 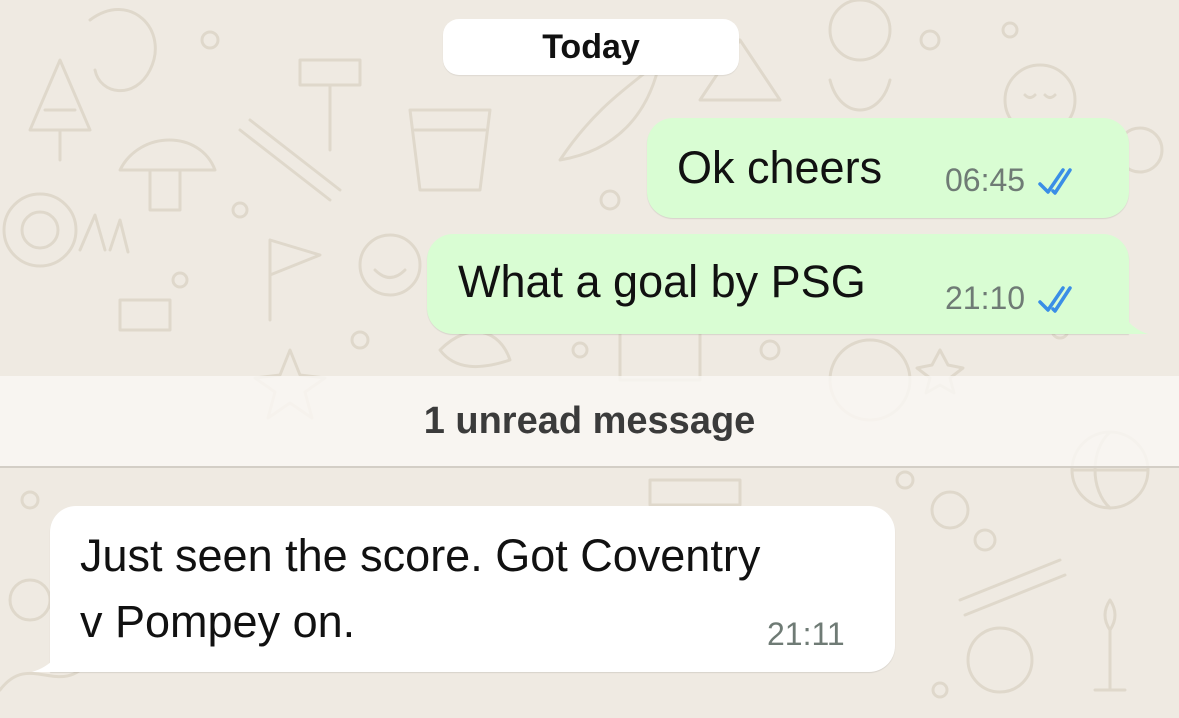 I want to click on message-bubble-outgoing: Ok cheers 06:45, so click(x=888, y=168).